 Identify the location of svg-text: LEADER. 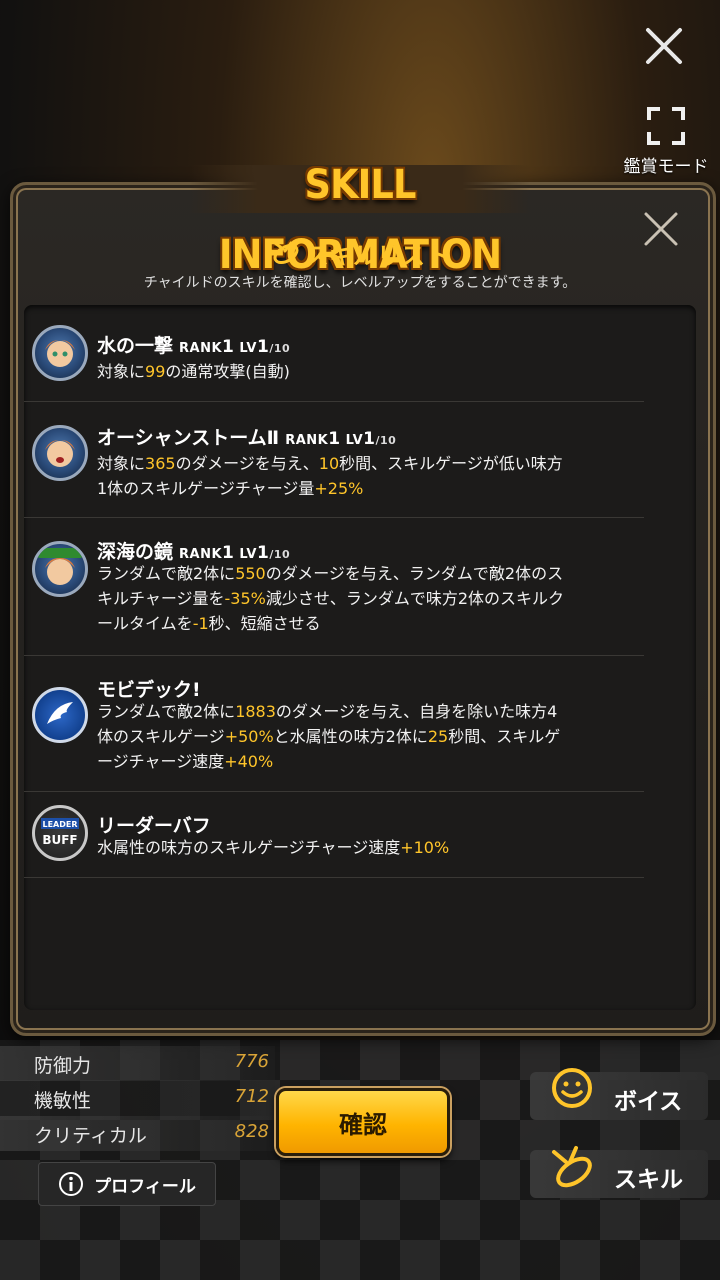
(59, 824).